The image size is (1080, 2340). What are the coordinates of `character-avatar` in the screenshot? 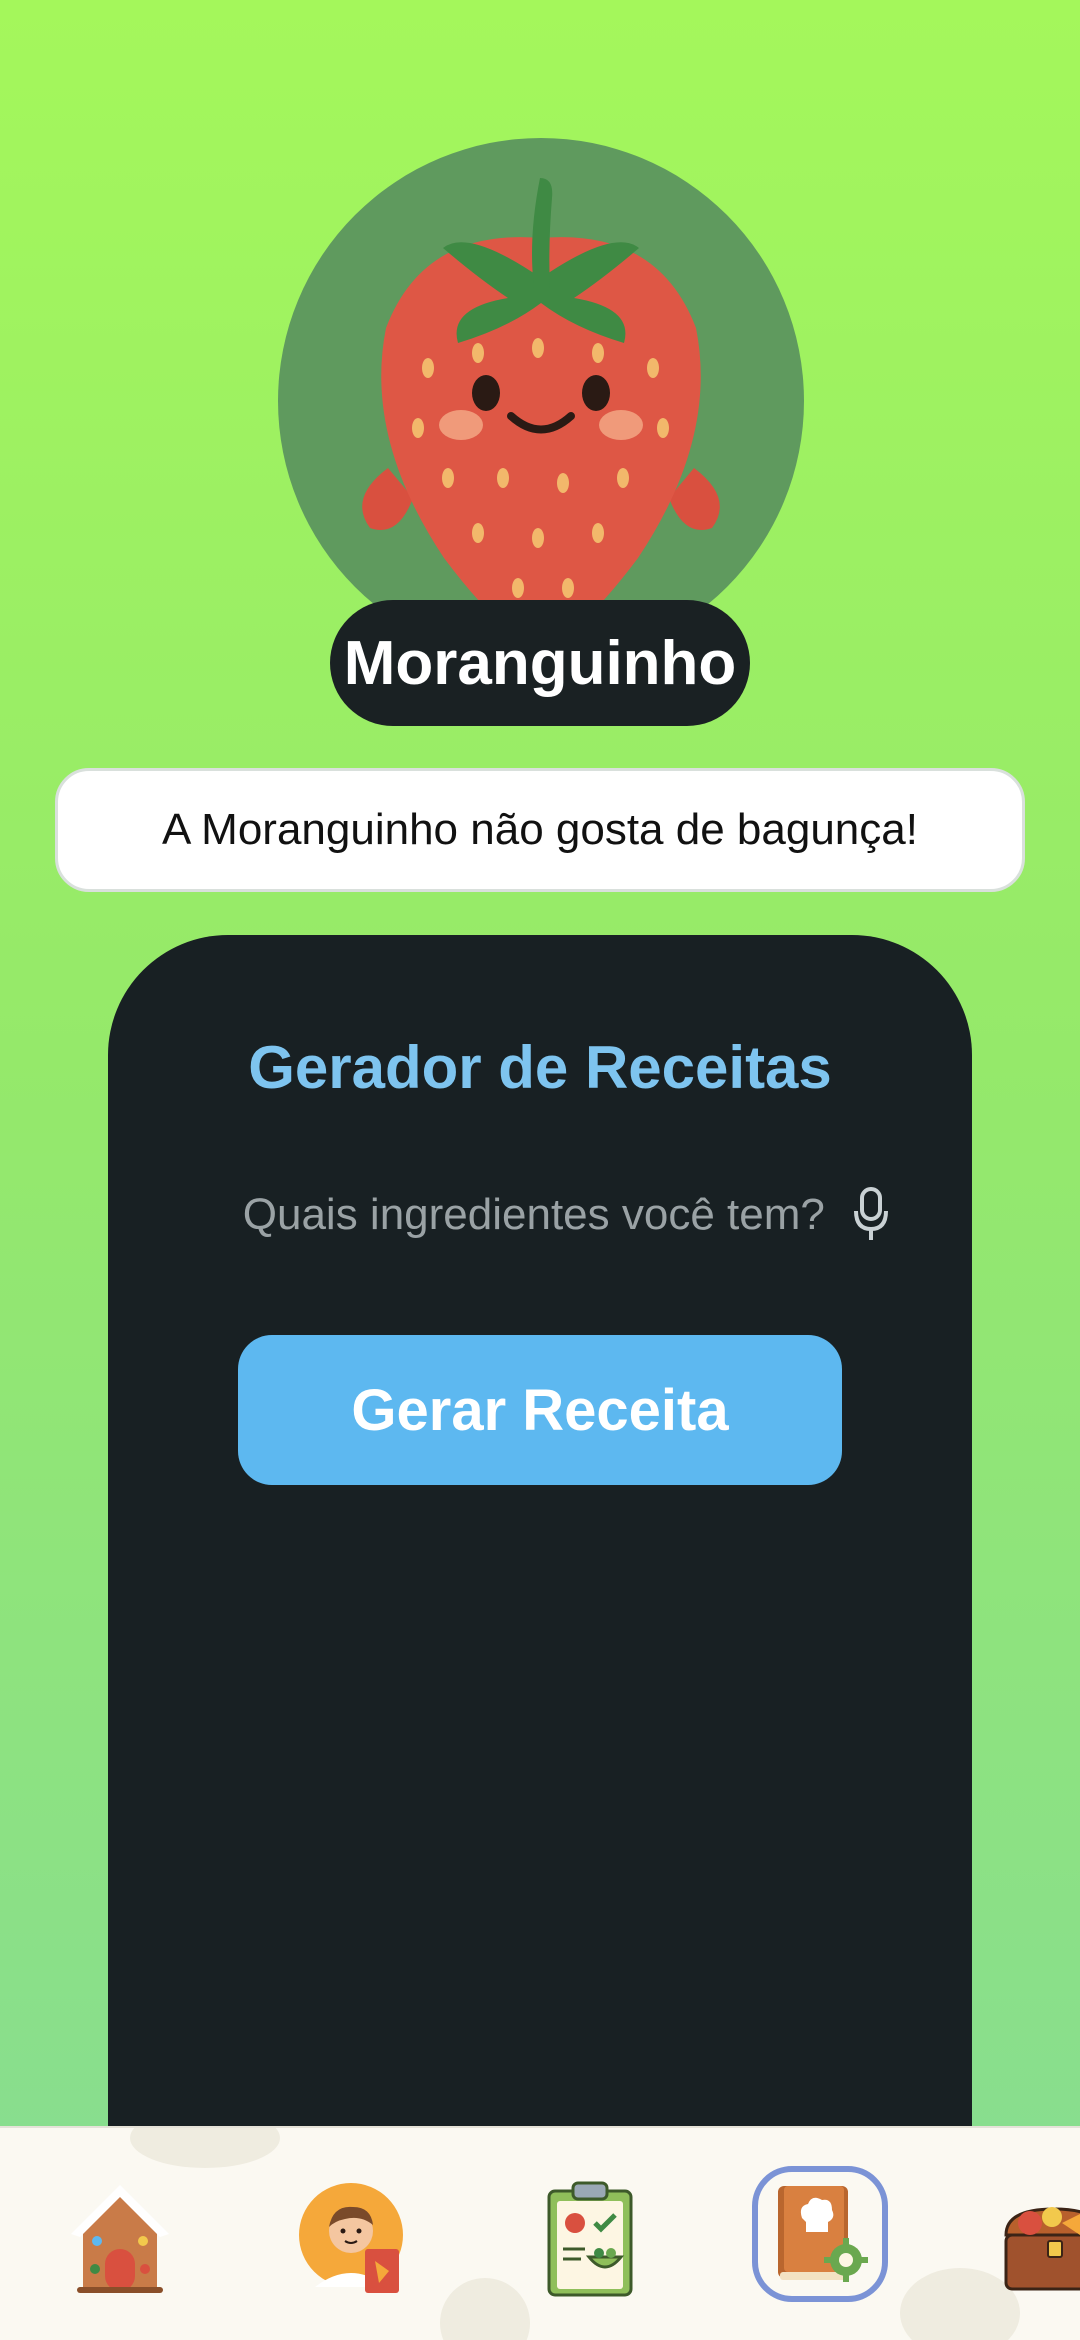 It's located at (541, 401).